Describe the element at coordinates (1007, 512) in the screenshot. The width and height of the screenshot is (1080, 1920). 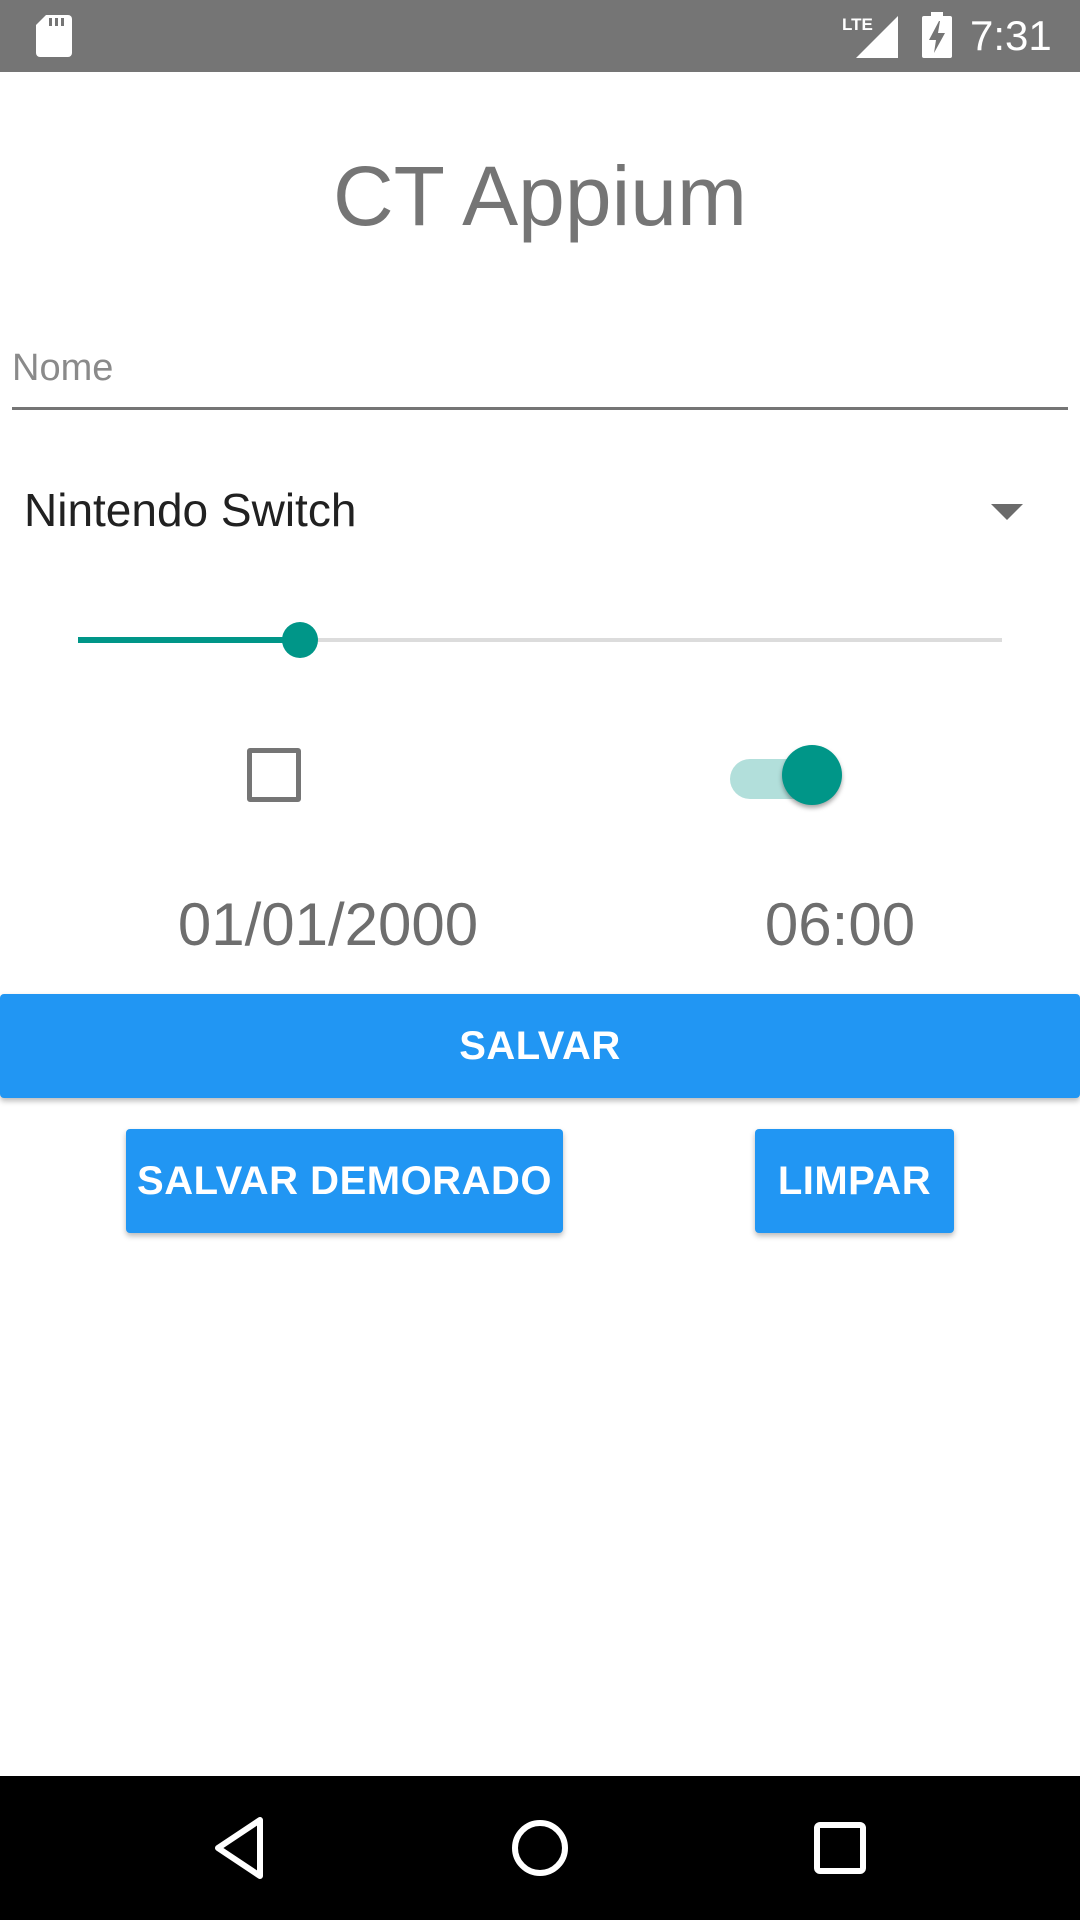
I see `dropdown-arrow-icon` at that location.